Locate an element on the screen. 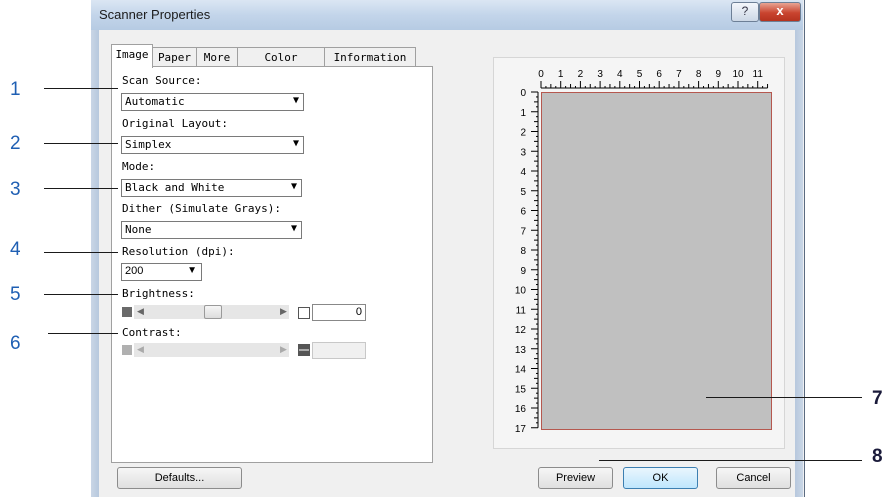 The width and height of the screenshot is (895, 497). h-ruler-label: 1 is located at coordinates (561, 74).